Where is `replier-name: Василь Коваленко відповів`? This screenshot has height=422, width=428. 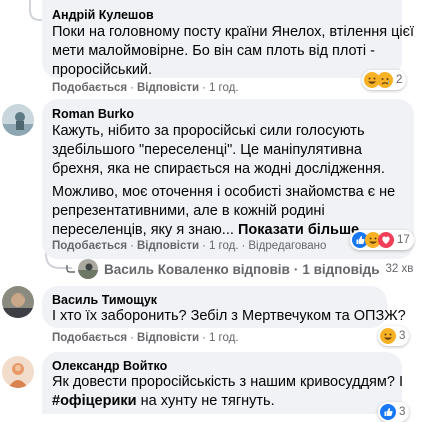
replier-name: Василь Коваленко відповів is located at coordinates (197, 269).